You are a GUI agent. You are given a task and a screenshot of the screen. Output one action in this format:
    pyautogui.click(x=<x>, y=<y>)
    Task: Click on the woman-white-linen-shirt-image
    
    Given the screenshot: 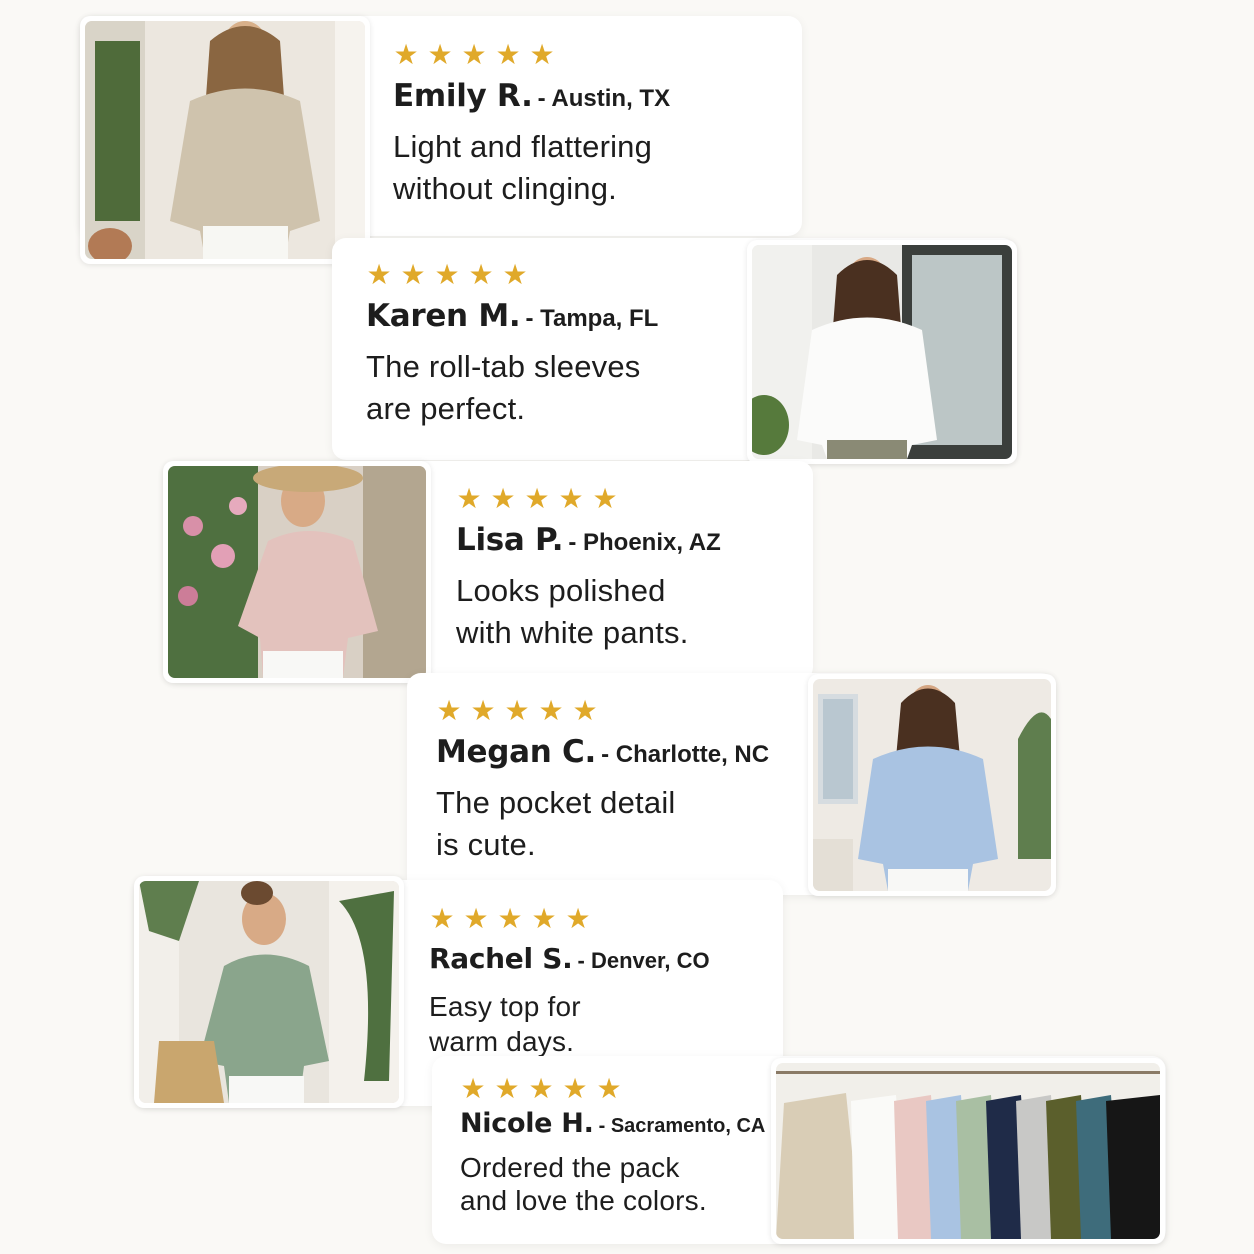 What is the action you would take?
    pyautogui.click(x=882, y=352)
    